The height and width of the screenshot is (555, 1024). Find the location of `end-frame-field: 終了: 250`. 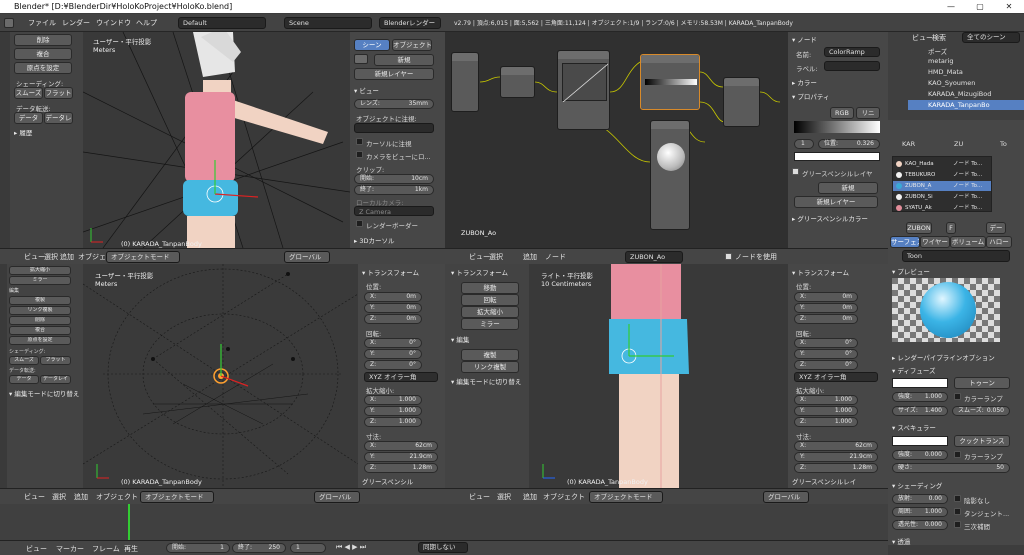

end-frame-field: 終了: 250 is located at coordinates (259, 548).